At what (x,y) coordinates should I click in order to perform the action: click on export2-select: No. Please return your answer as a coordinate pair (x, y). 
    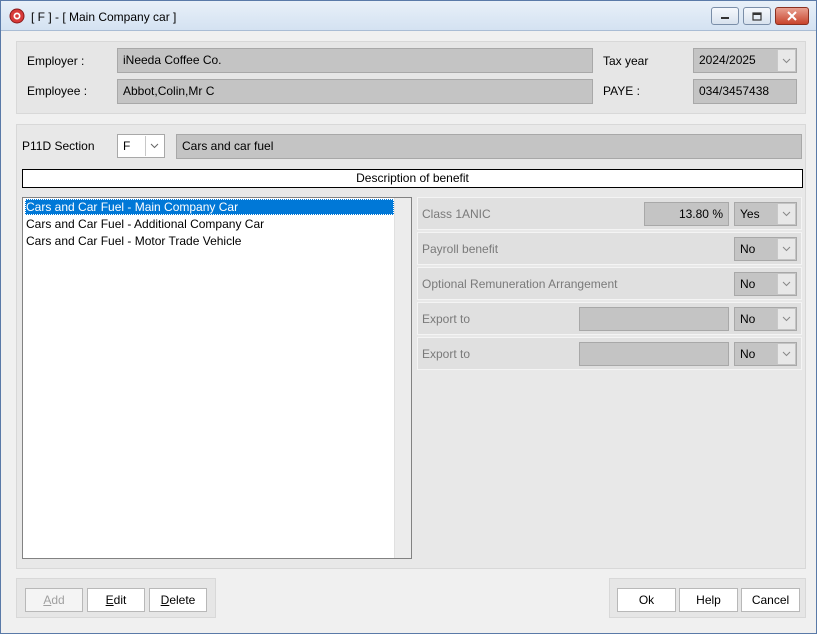
    Looking at the image, I should click on (765, 354).